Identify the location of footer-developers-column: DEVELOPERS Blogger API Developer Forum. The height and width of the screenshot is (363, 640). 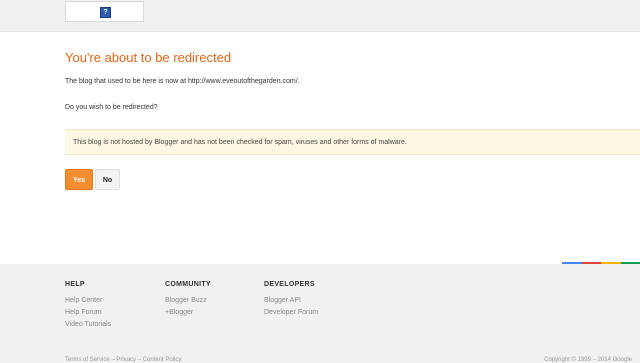
(291, 300).